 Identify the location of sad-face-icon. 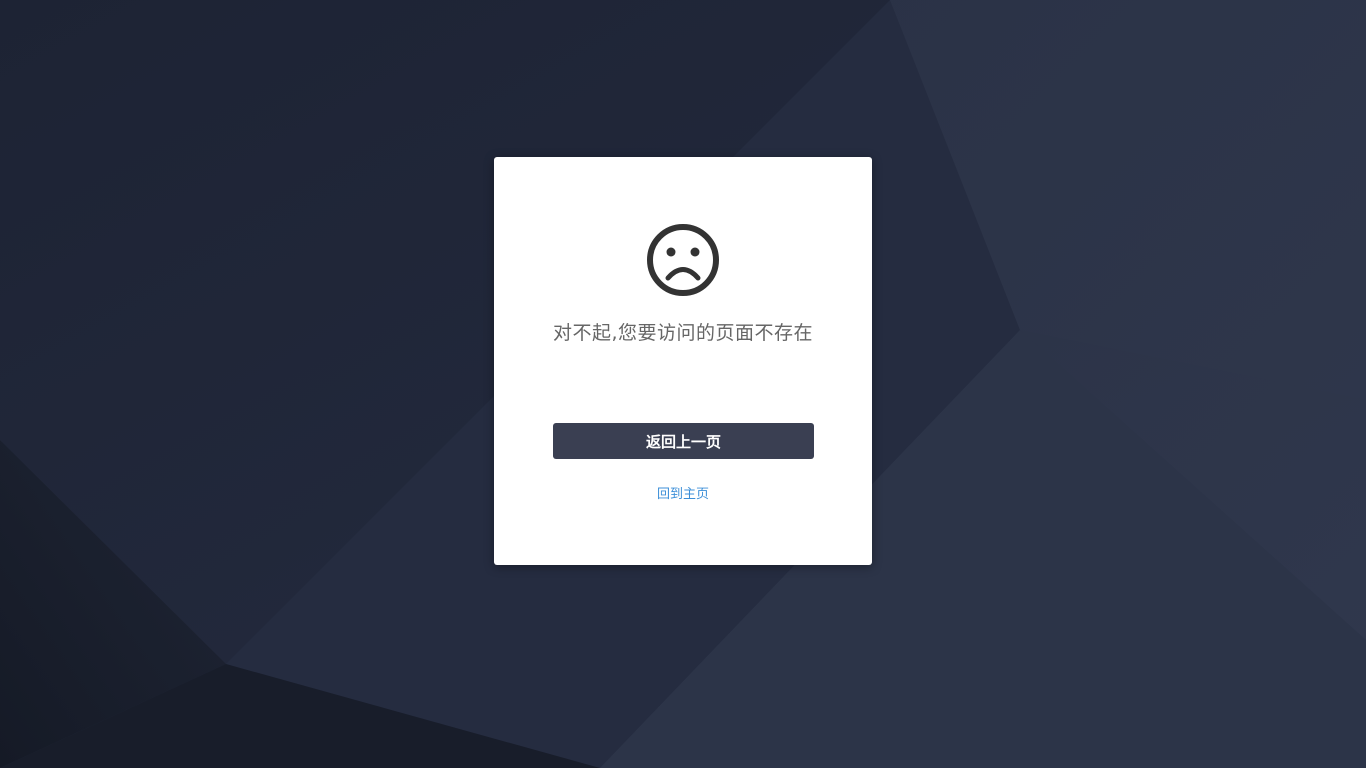
(683, 260).